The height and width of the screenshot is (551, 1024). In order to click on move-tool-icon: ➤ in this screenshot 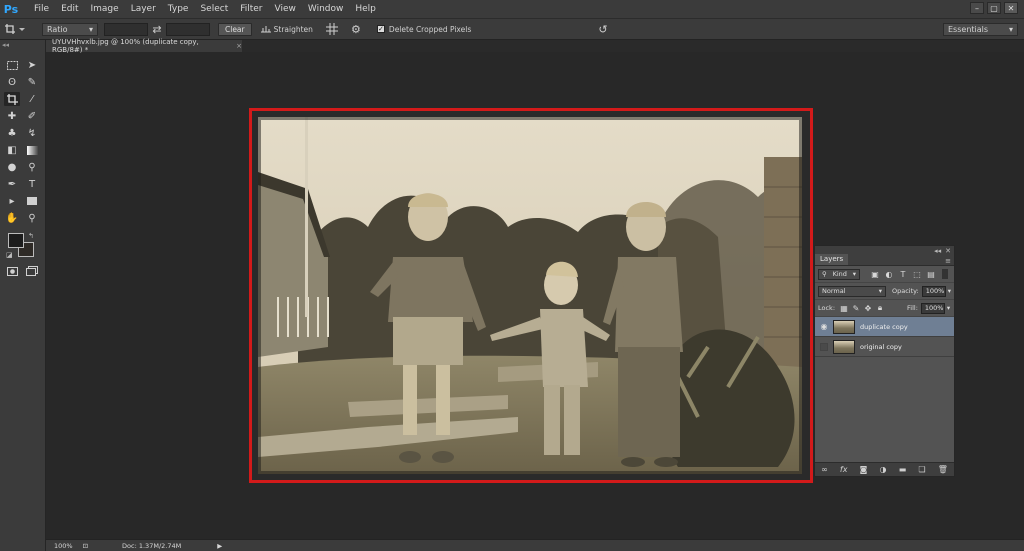, I will do `click(32, 65)`.